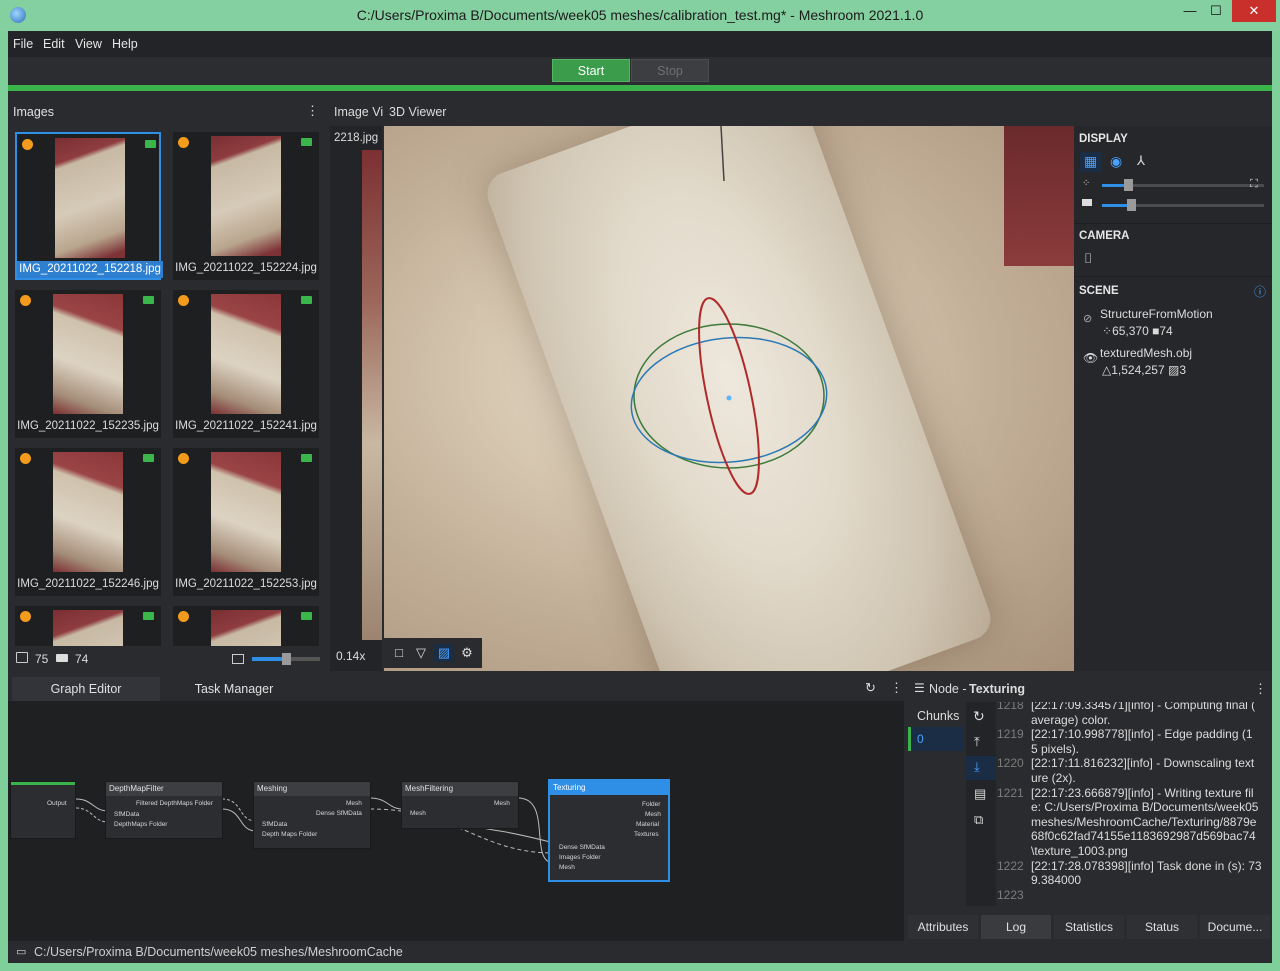 This screenshot has height=971, width=1280. What do you see at coordinates (127, 814) in the screenshot?
I see `port-sfmdata: SfMData` at bounding box center [127, 814].